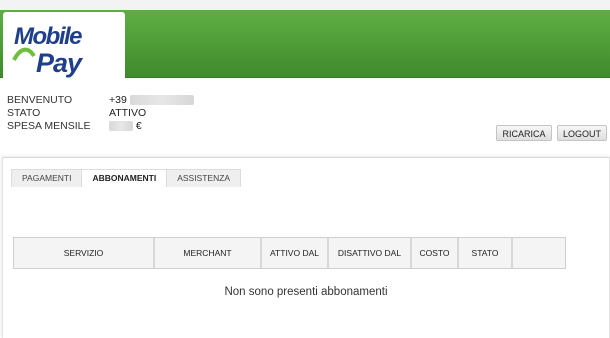 The height and width of the screenshot is (338, 610). Describe the element at coordinates (169, 126) in the screenshot. I see `info-value-spesa: €` at that location.